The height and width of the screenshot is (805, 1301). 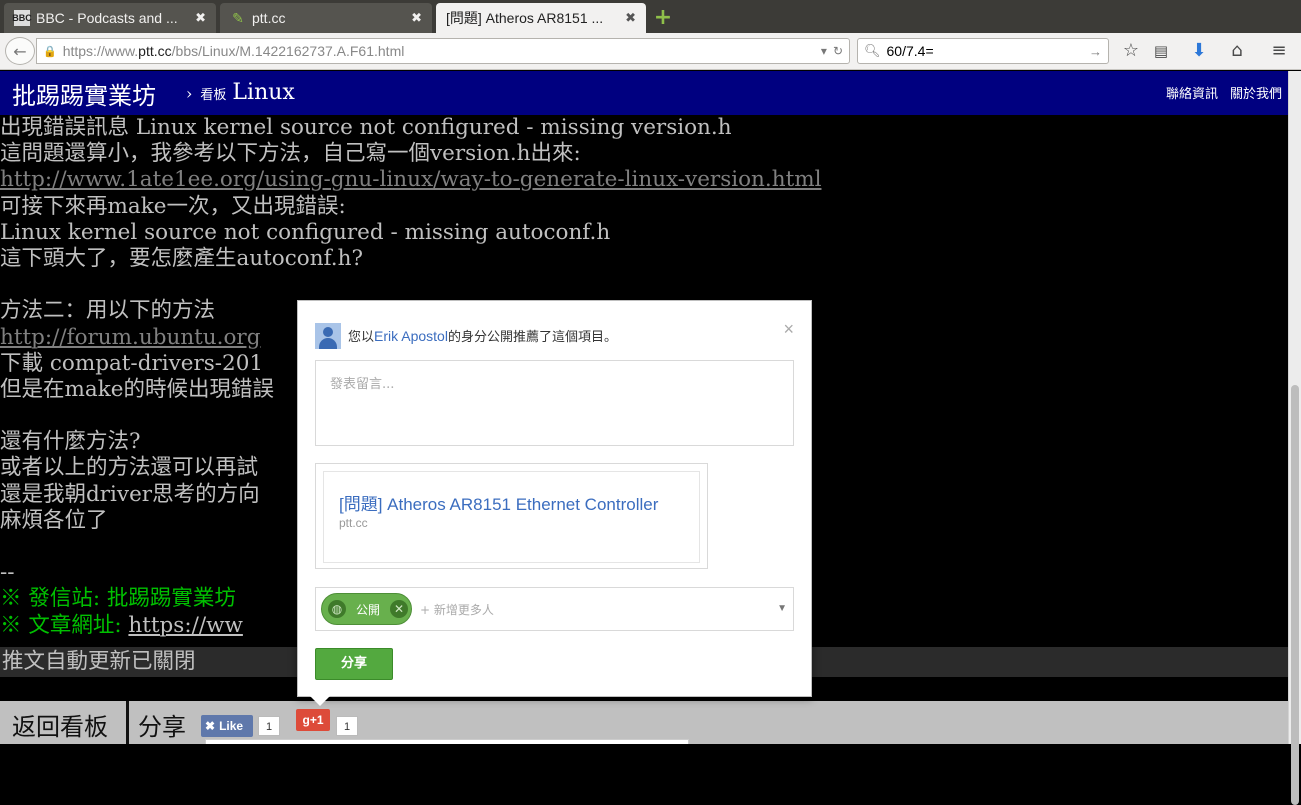 What do you see at coordinates (498, 502) in the screenshot?
I see `preview-title-link: [問題] Atheros AR8151 Ethernet Controller` at bounding box center [498, 502].